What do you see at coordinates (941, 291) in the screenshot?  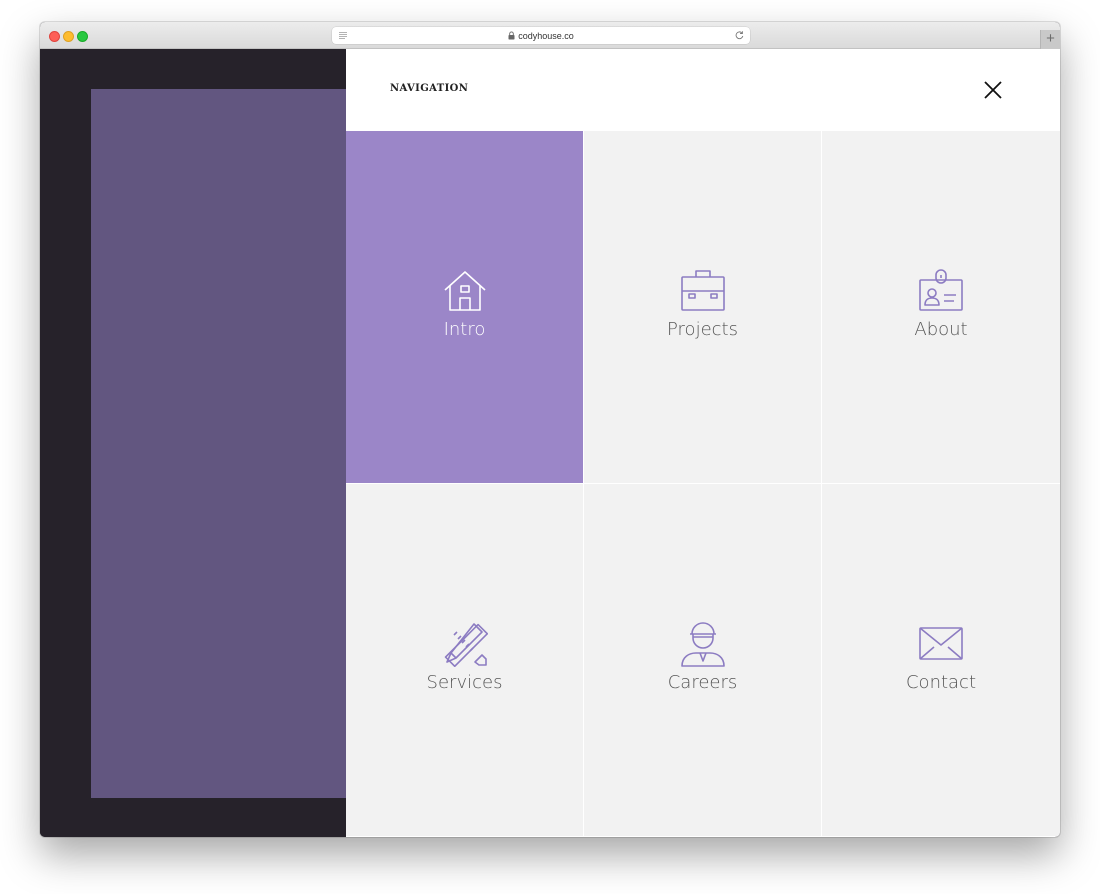 I see `id-badge-icon` at bounding box center [941, 291].